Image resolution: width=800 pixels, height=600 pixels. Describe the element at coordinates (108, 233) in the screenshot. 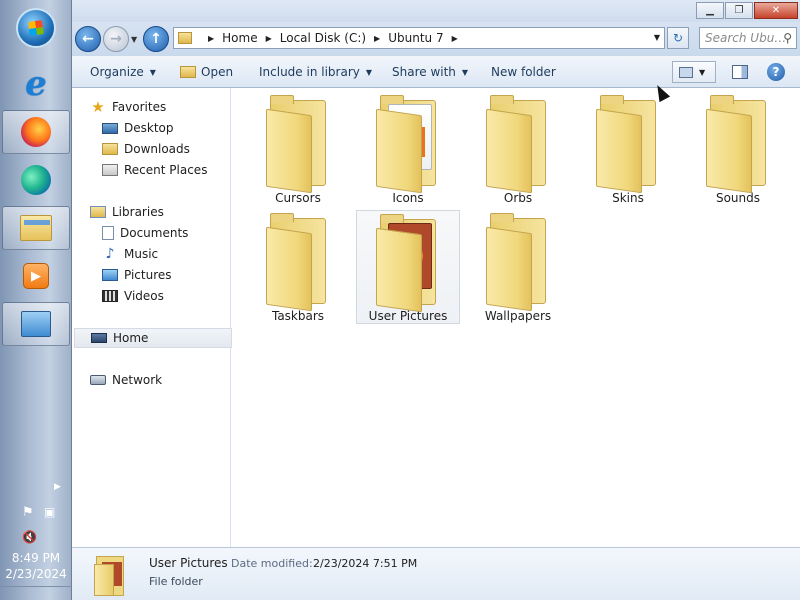

I see `documents-icon` at that location.